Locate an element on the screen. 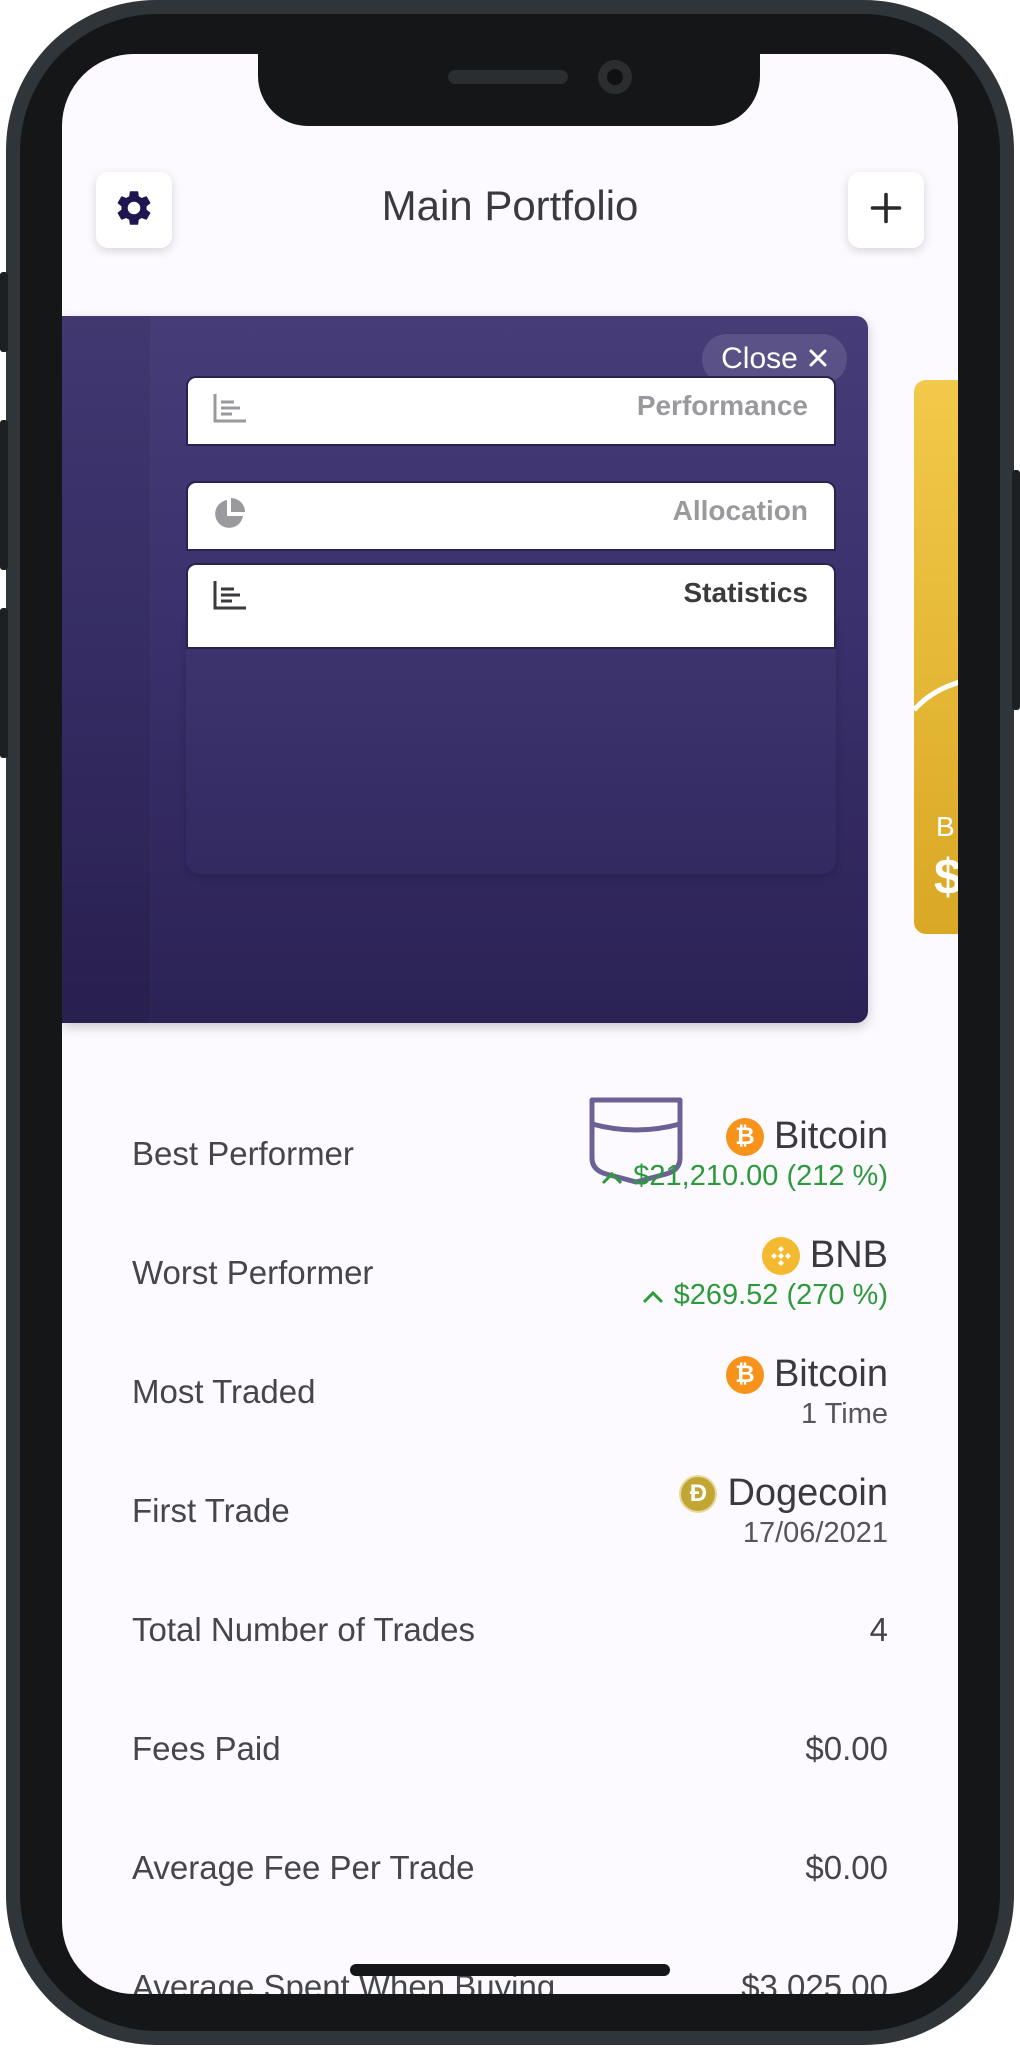  tab-statistics-label: Statistics is located at coordinates (746, 592).